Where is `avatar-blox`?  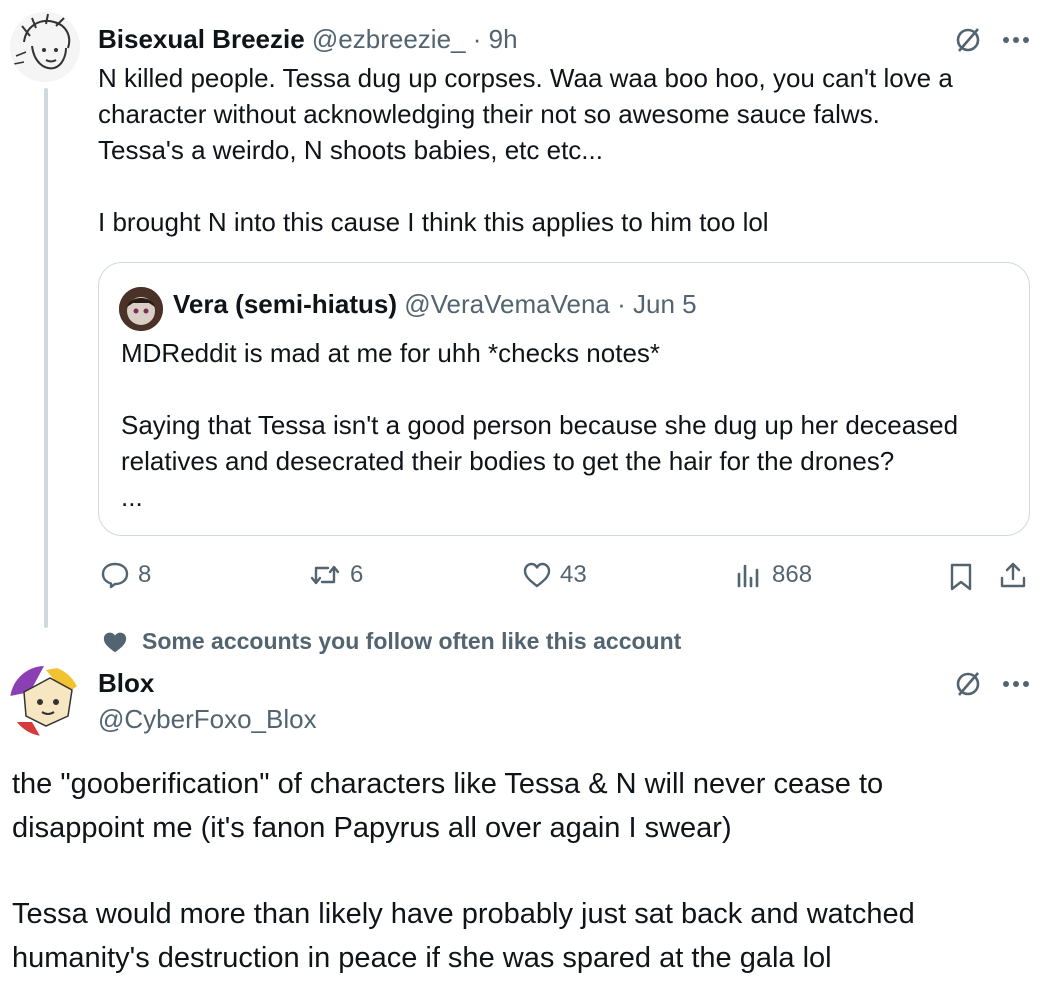
avatar-blox is located at coordinates (45, 701).